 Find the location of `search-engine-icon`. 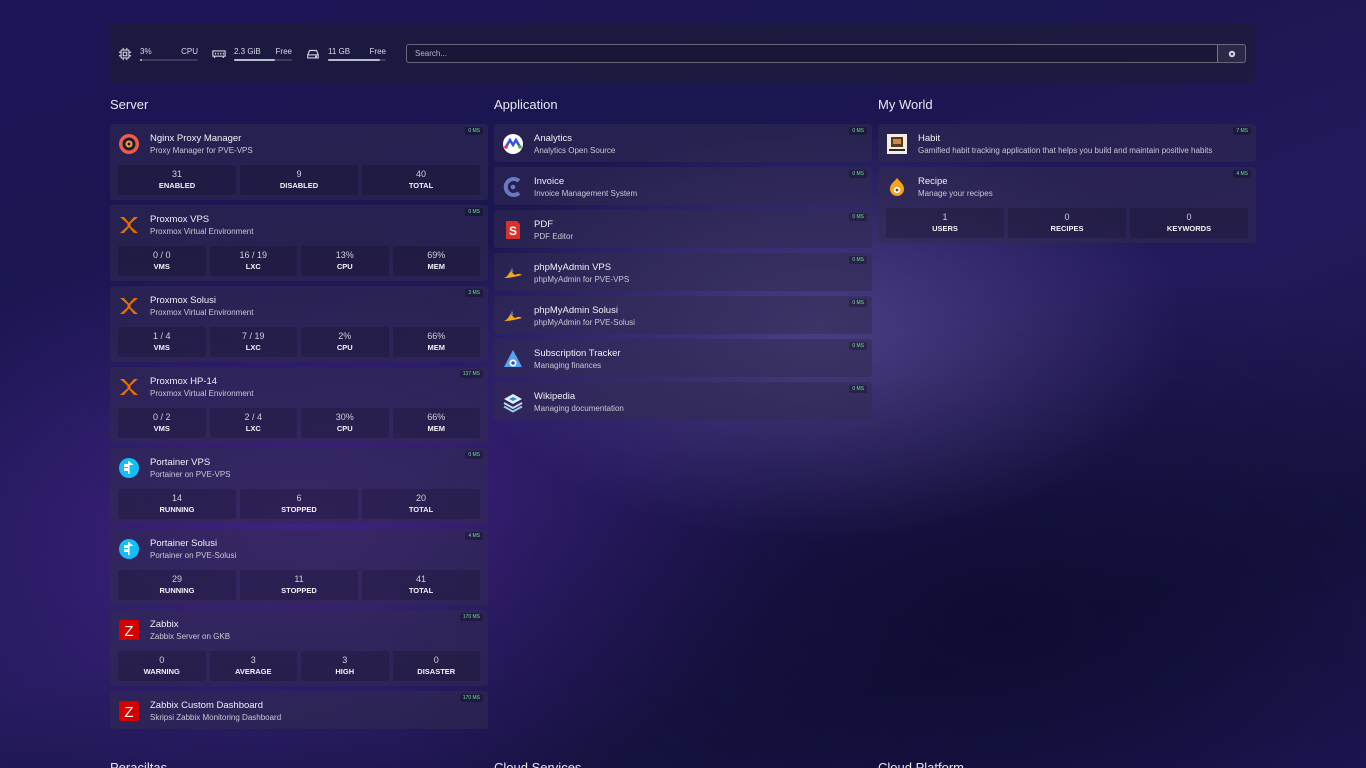

search-engine-icon is located at coordinates (1231, 53).